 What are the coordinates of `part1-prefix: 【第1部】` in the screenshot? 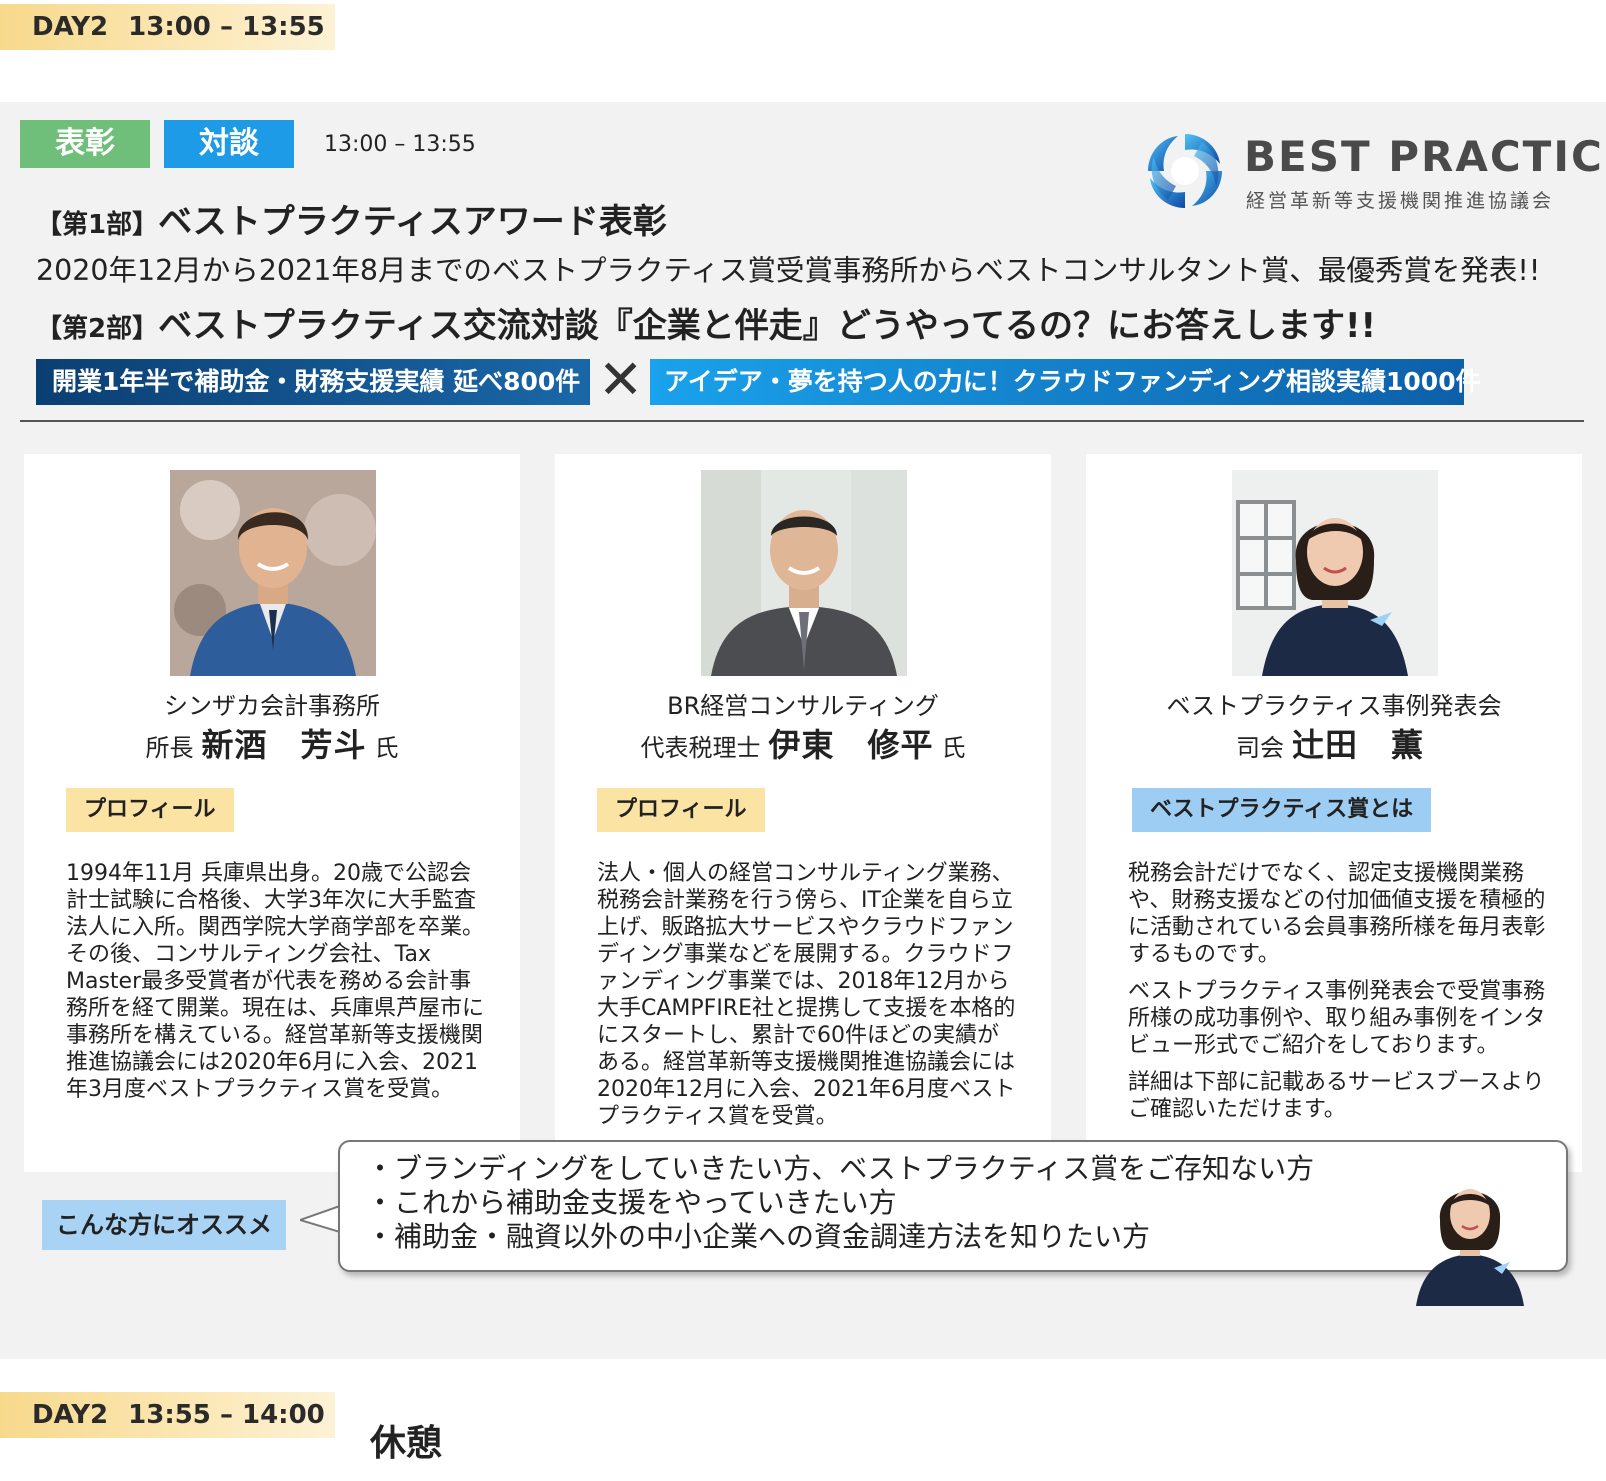 It's located at (97, 225).